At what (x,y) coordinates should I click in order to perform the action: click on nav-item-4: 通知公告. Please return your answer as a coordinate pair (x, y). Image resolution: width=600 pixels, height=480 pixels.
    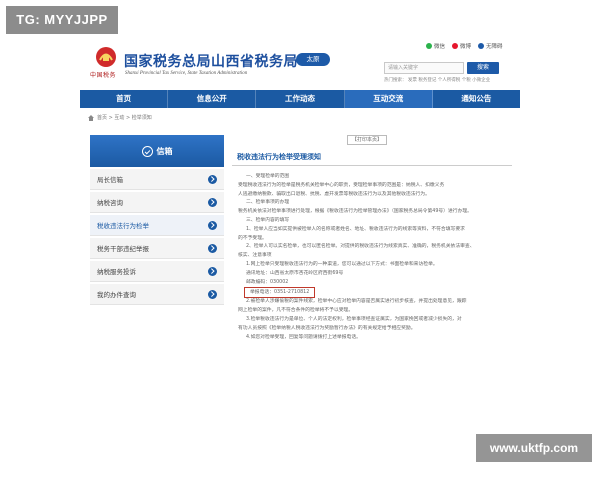
    Looking at the image, I should click on (476, 99).